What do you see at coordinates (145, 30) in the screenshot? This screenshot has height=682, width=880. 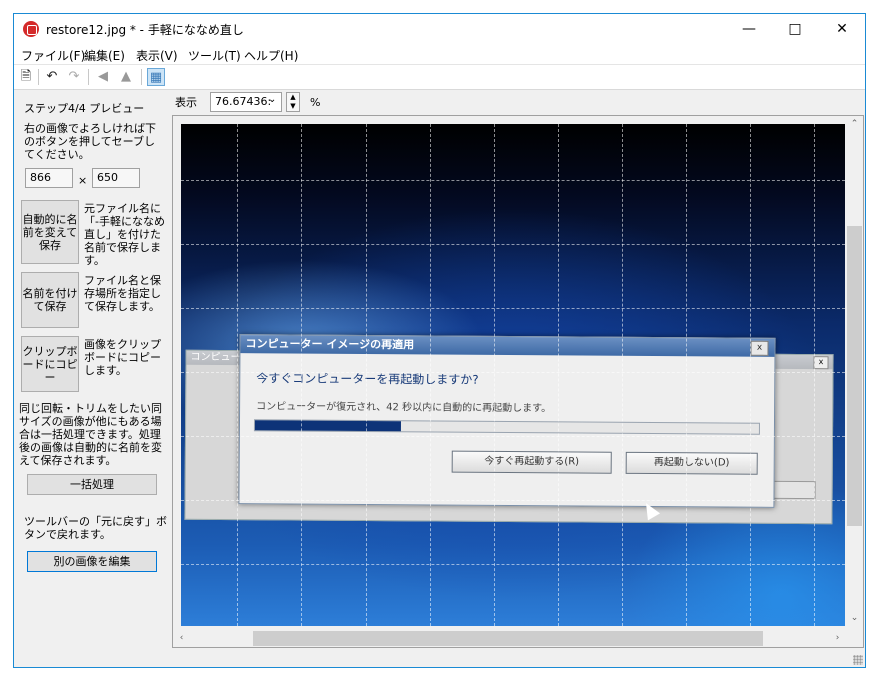 I see `window-title: restore12.jpg * - 手軽にななめ直し` at bounding box center [145, 30].